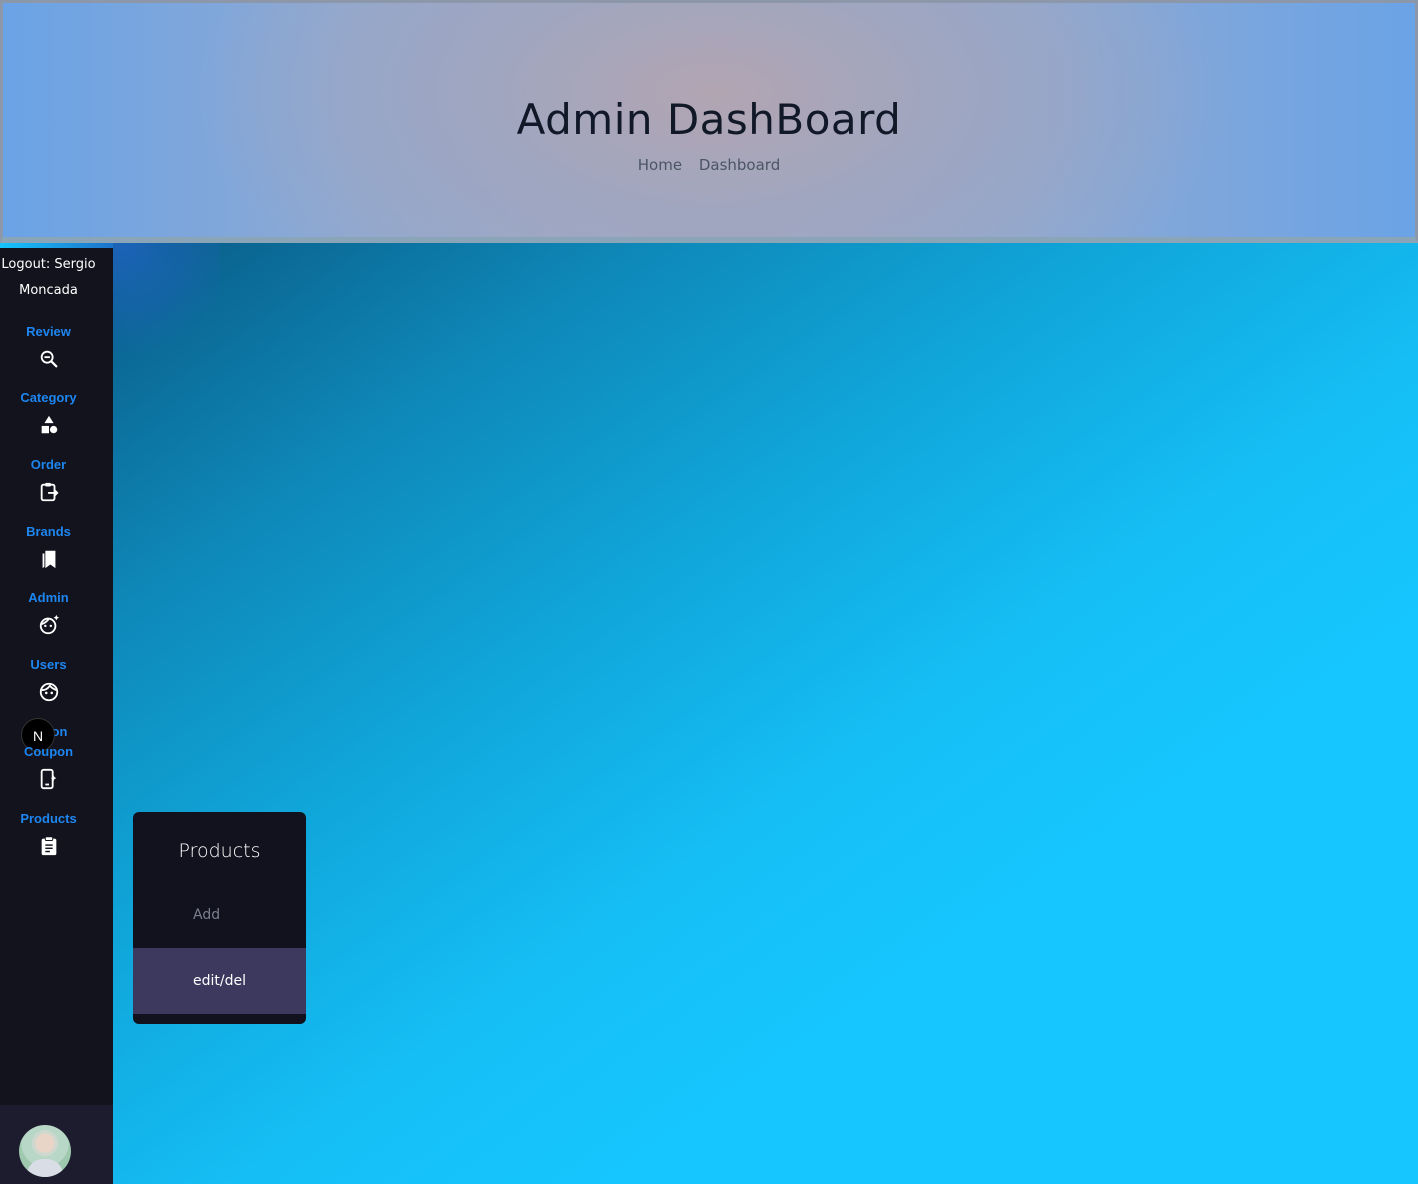  Describe the element at coordinates (48, 413) in the screenshot. I see `sidebar-item-category: Category` at that location.